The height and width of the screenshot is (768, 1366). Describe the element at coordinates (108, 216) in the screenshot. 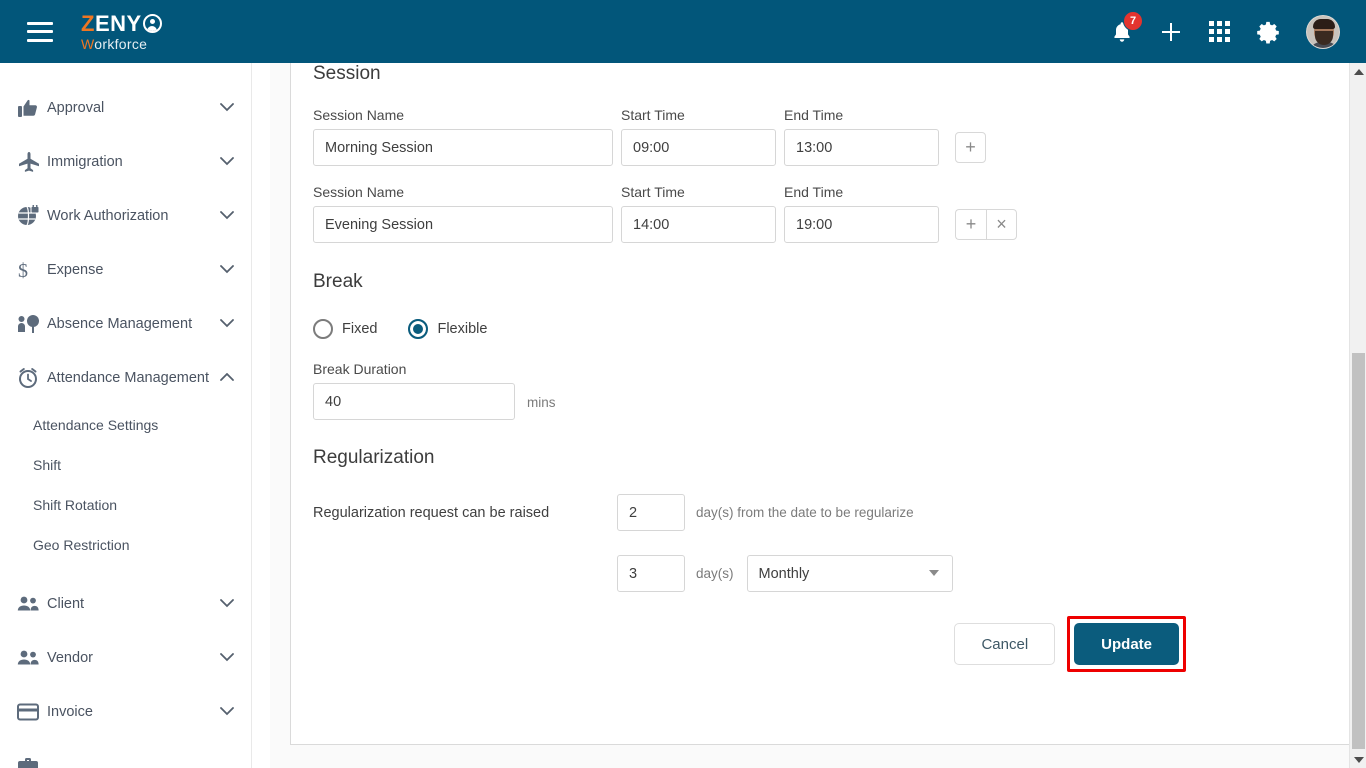

I see `sidebar-item-label: Work Authorization` at that location.